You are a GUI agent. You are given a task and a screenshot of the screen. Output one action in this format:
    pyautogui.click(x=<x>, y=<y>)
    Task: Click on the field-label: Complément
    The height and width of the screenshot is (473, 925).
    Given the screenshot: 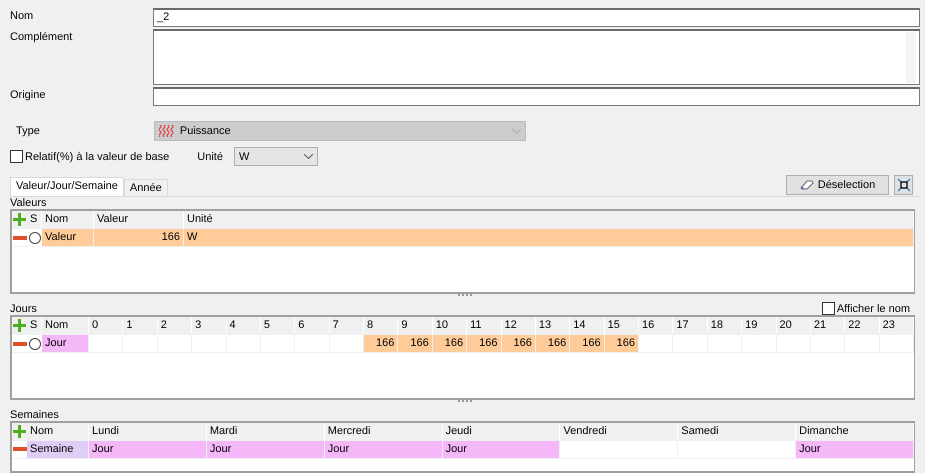 What is the action you would take?
    pyautogui.click(x=42, y=36)
    